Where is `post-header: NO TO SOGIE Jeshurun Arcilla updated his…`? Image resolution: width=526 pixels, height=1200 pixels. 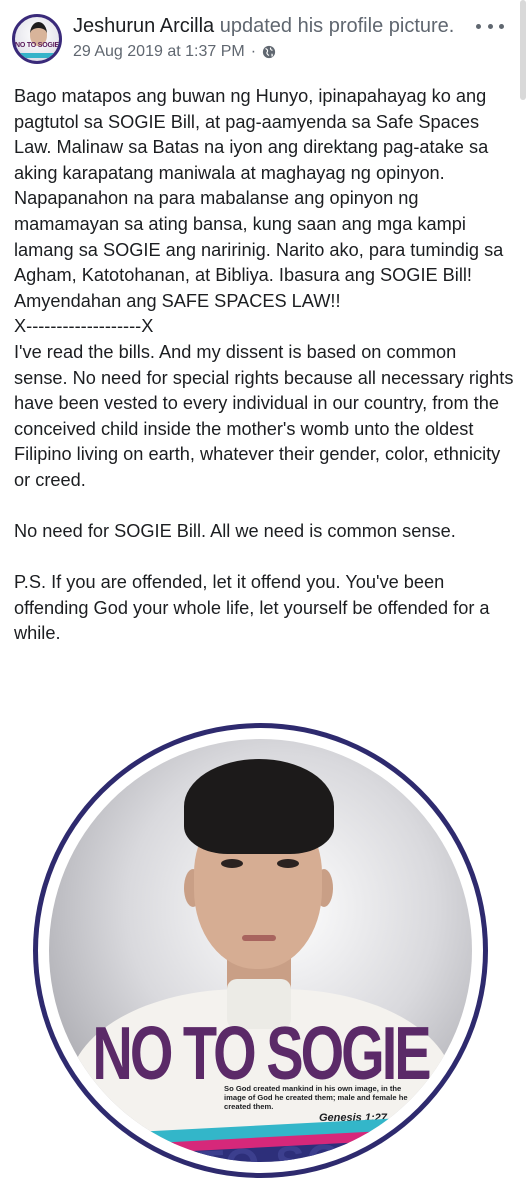
post-header: NO TO SOGIE Jeshurun Arcilla updated his… is located at coordinates (263, 40).